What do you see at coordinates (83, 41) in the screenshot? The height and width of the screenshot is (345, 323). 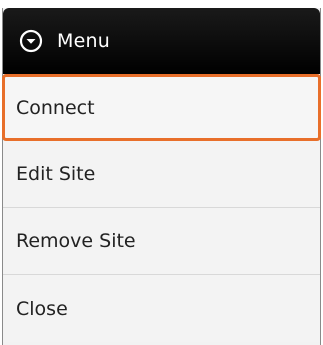 I see `menu-title: Menu` at bounding box center [83, 41].